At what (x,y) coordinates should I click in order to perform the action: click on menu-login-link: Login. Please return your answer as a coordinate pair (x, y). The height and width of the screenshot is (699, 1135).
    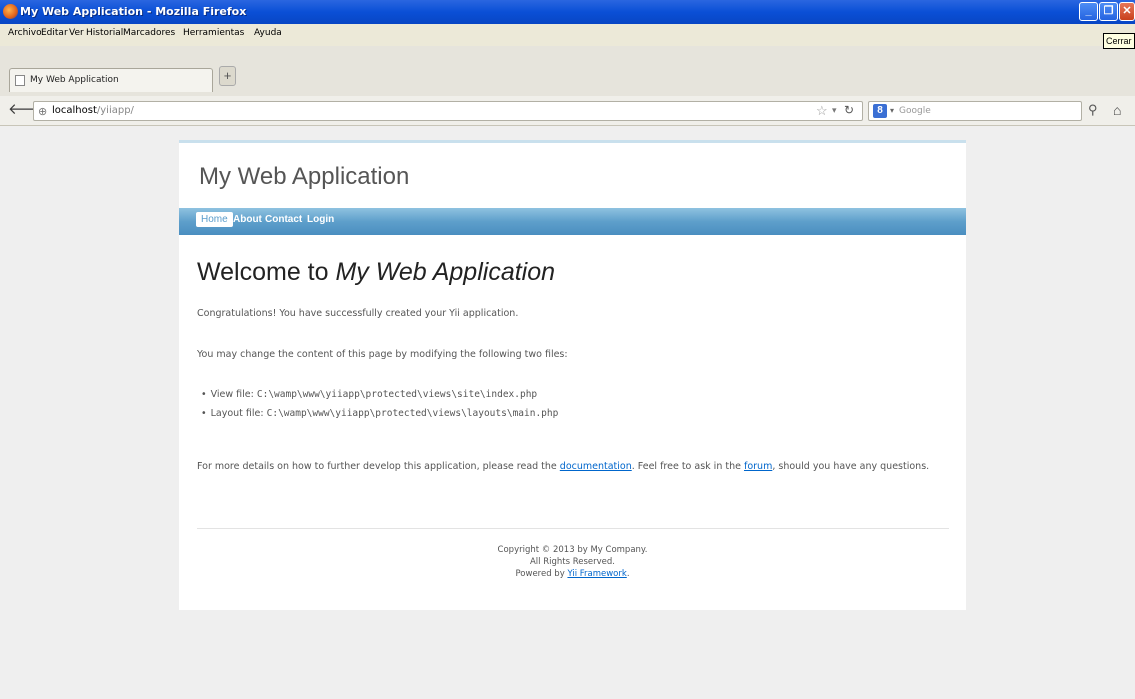
    Looking at the image, I should click on (320, 219).